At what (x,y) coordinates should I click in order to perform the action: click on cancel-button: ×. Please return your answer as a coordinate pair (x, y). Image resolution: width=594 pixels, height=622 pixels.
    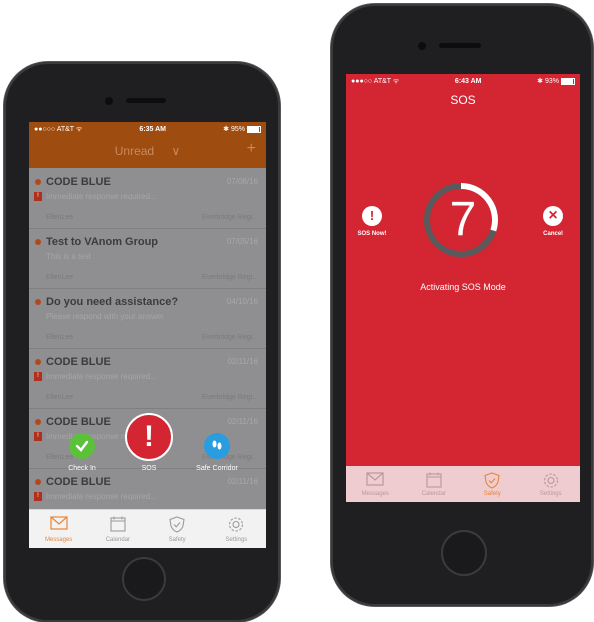
    Looking at the image, I should click on (553, 216).